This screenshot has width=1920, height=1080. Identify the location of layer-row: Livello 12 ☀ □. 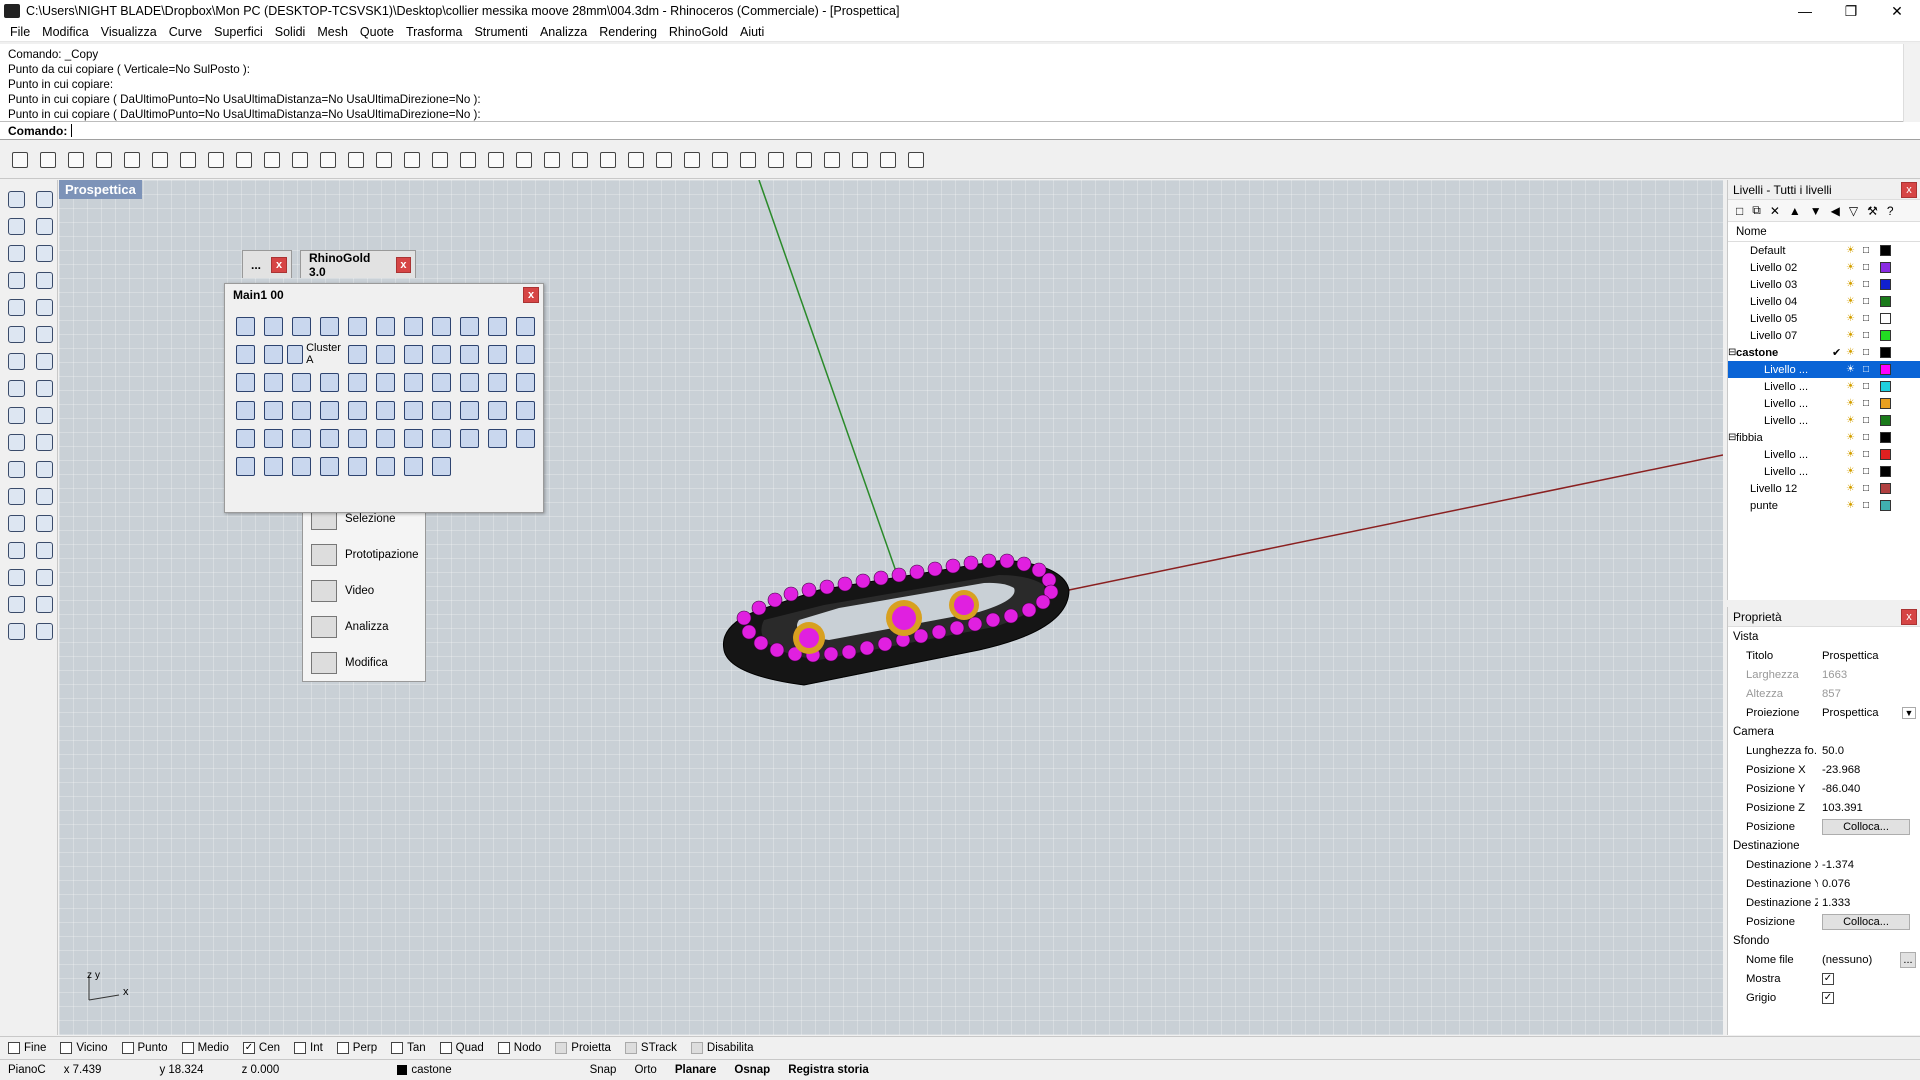
(1824, 488).